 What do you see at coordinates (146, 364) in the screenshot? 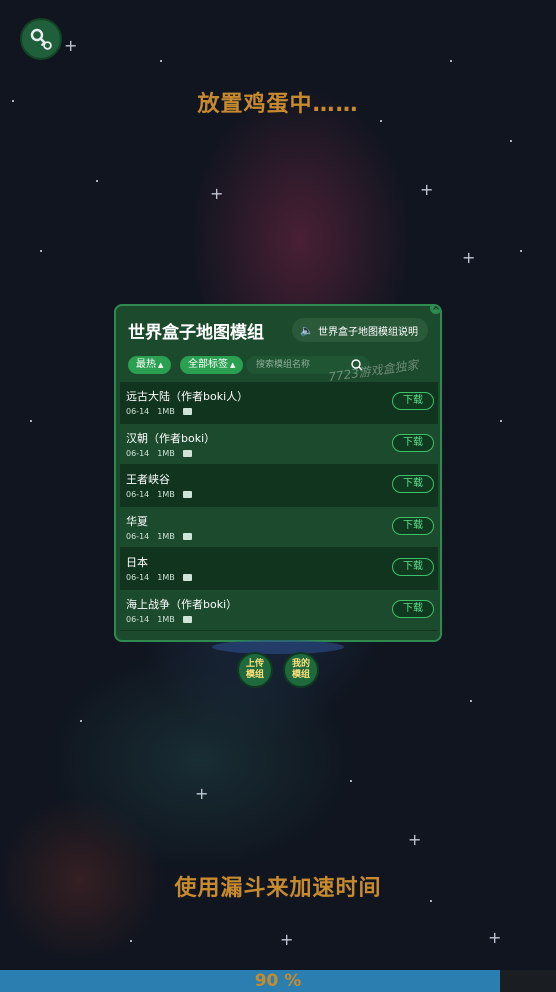
I see `sort-hot-label: 最热` at bounding box center [146, 364].